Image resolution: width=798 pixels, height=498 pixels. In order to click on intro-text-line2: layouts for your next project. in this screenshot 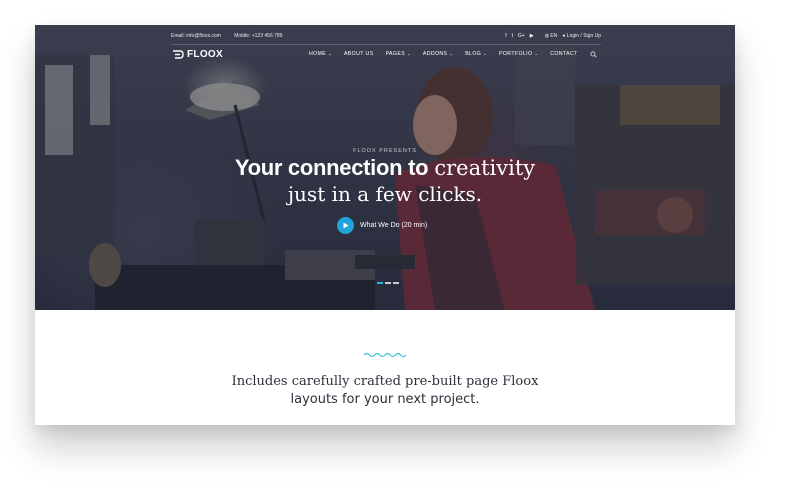, I will do `click(385, 399)`.